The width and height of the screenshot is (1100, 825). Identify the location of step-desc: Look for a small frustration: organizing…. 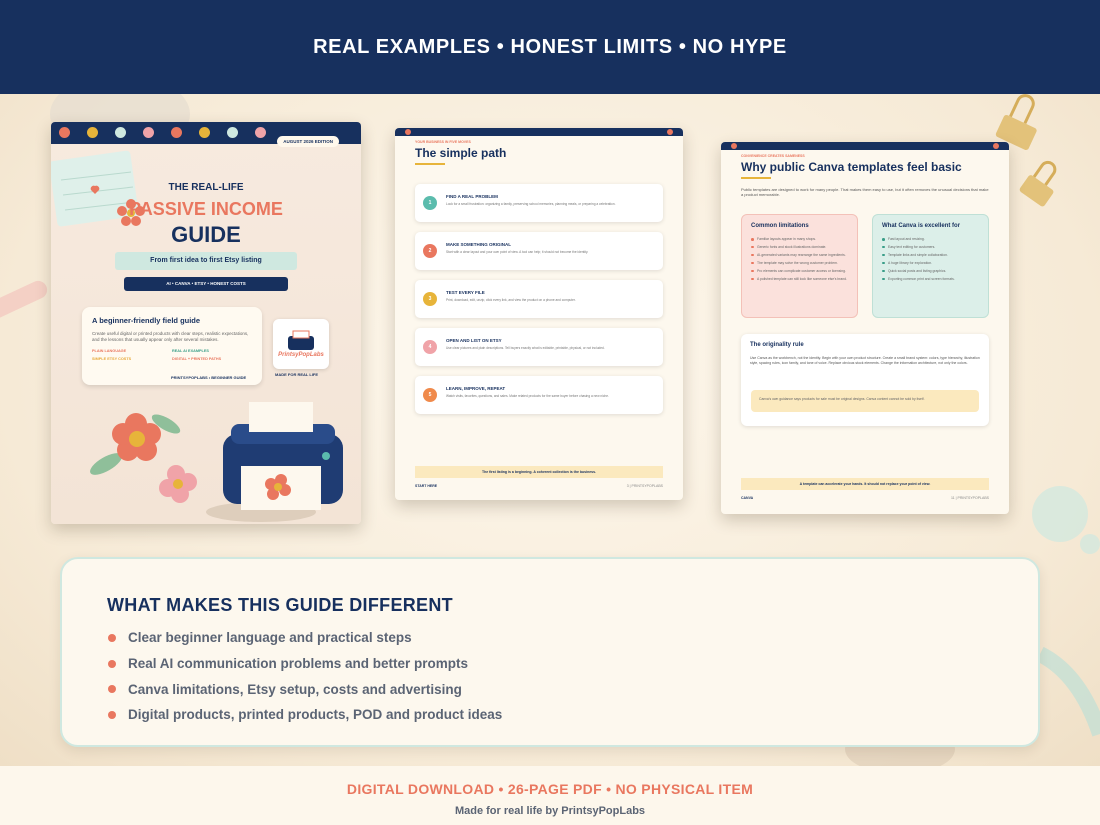
(531, 204).